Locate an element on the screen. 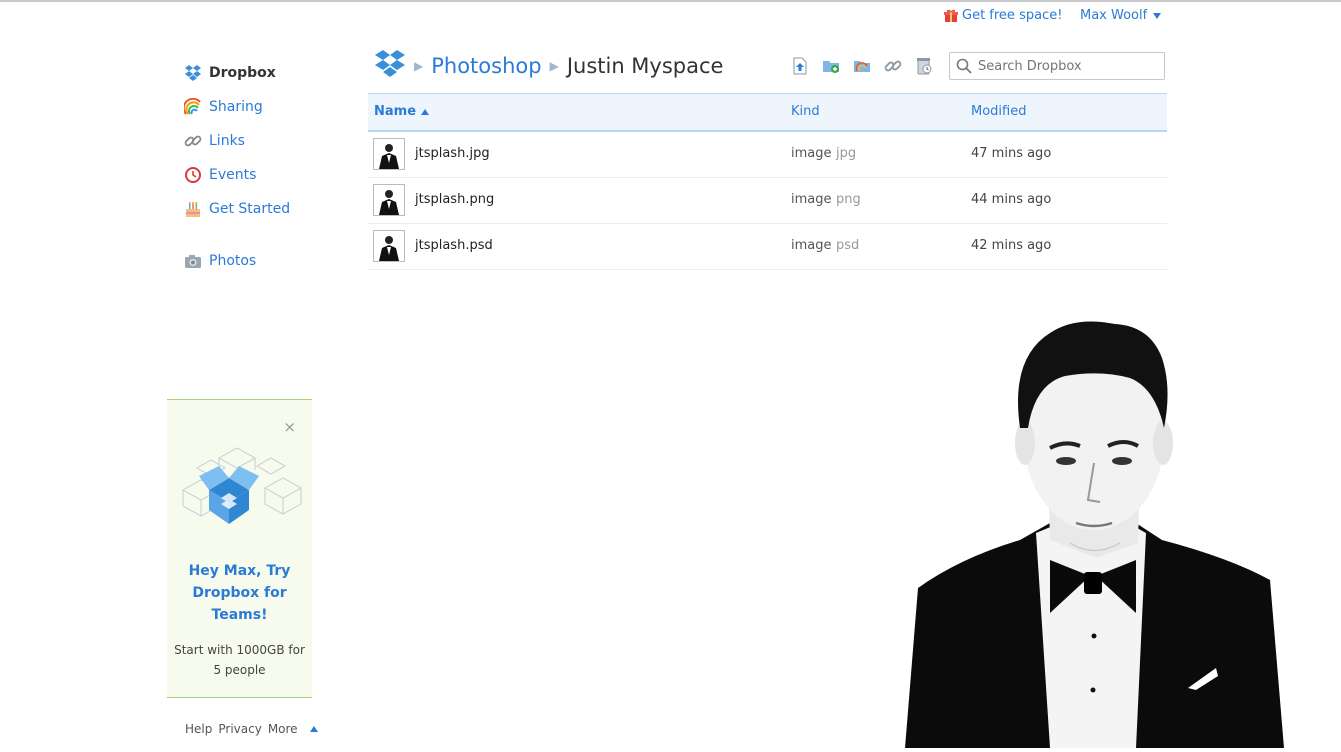 Image resolution: width=1341 pixels, height=752 pixels. chevron-up-icon is located at coordinates (313, 729).